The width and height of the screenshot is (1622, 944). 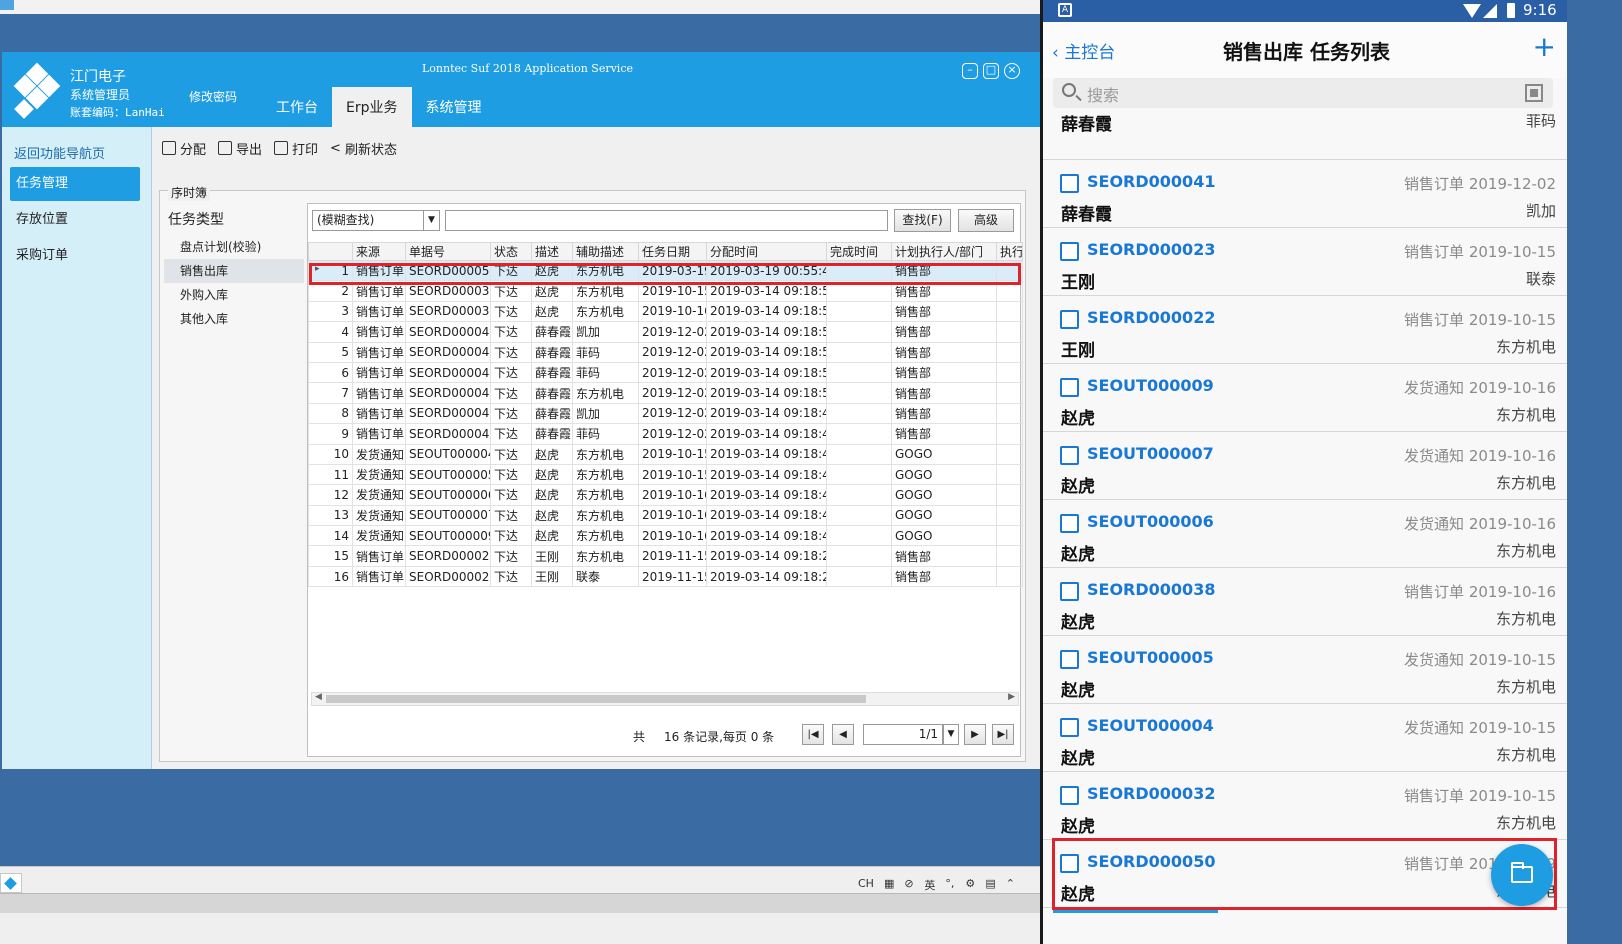 I want to click on ime-off-icon: ⊘, so click(x=909, y=885).